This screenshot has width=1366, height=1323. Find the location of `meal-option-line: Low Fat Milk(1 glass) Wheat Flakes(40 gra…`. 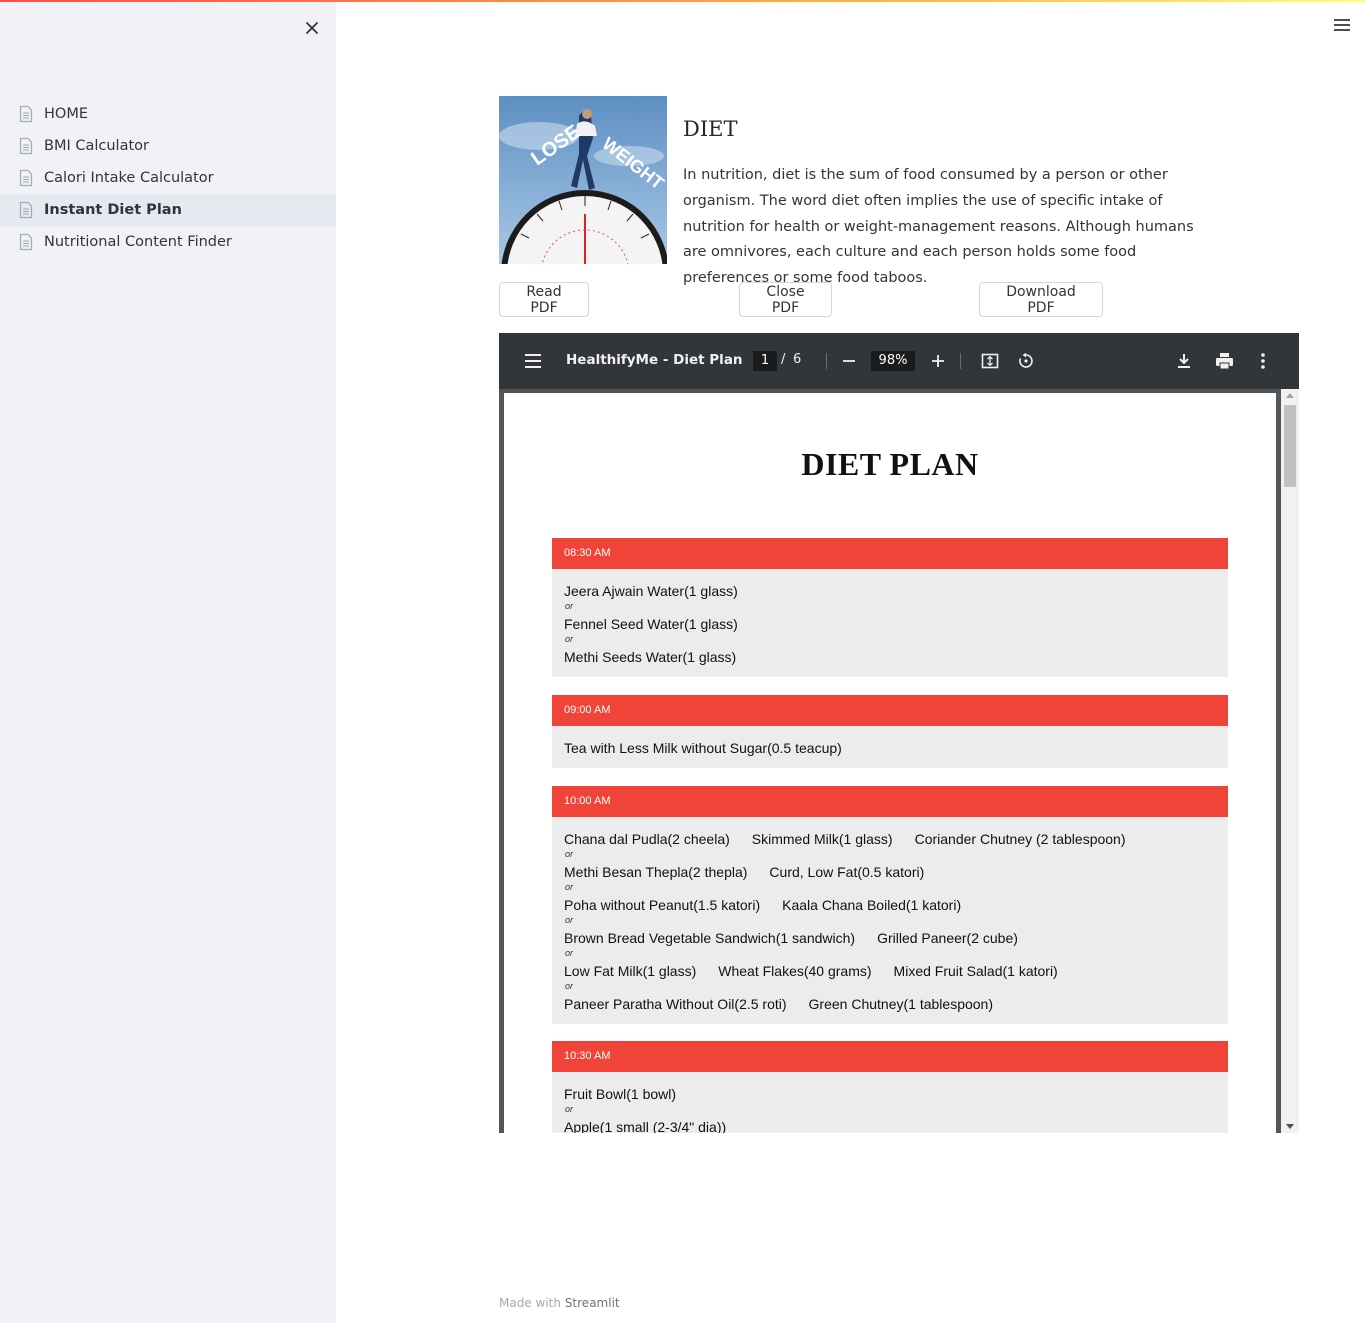

meal-option-line: Low Fat Milk(1 glass) Wheat Flakes(40 gra… is located at coordinates (890, 971).